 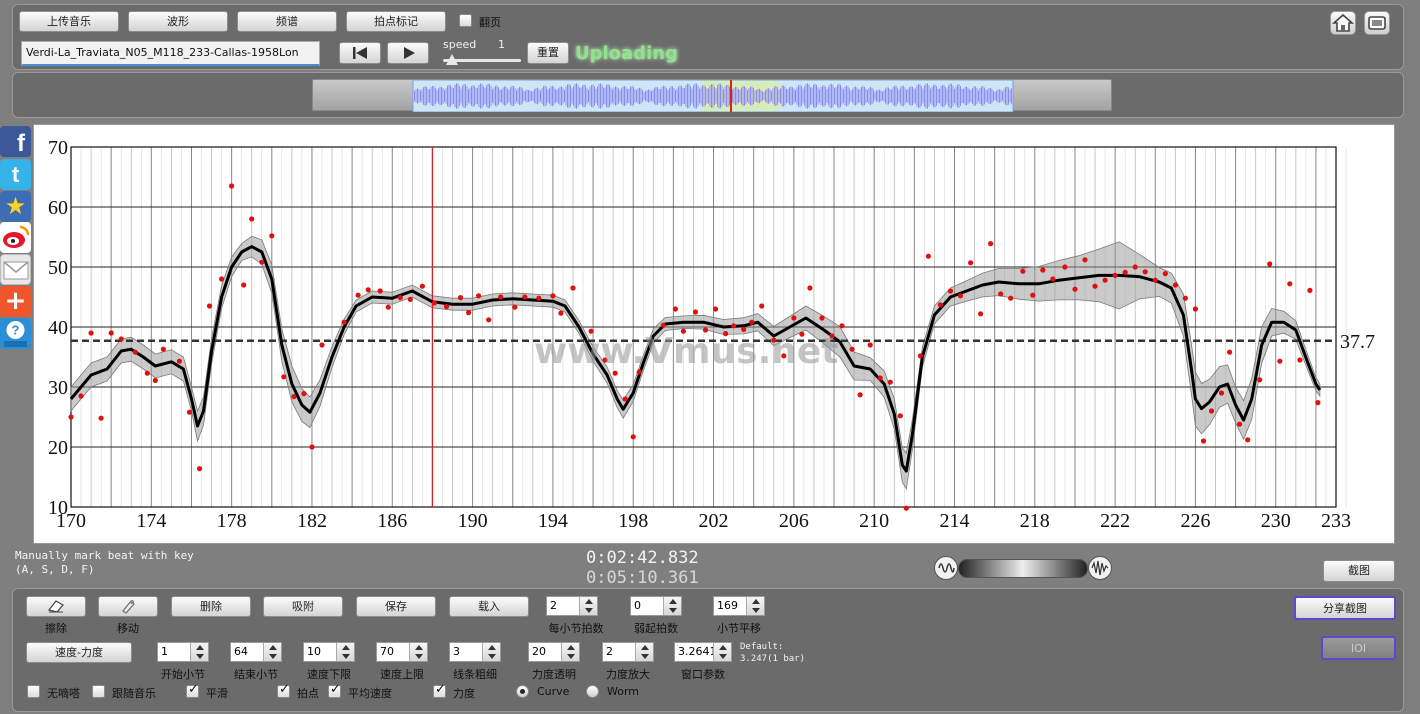 What do you see at coordinates (360, 53) in the screenshot?
I see `rewind-button` at bounding box center [360, 53].